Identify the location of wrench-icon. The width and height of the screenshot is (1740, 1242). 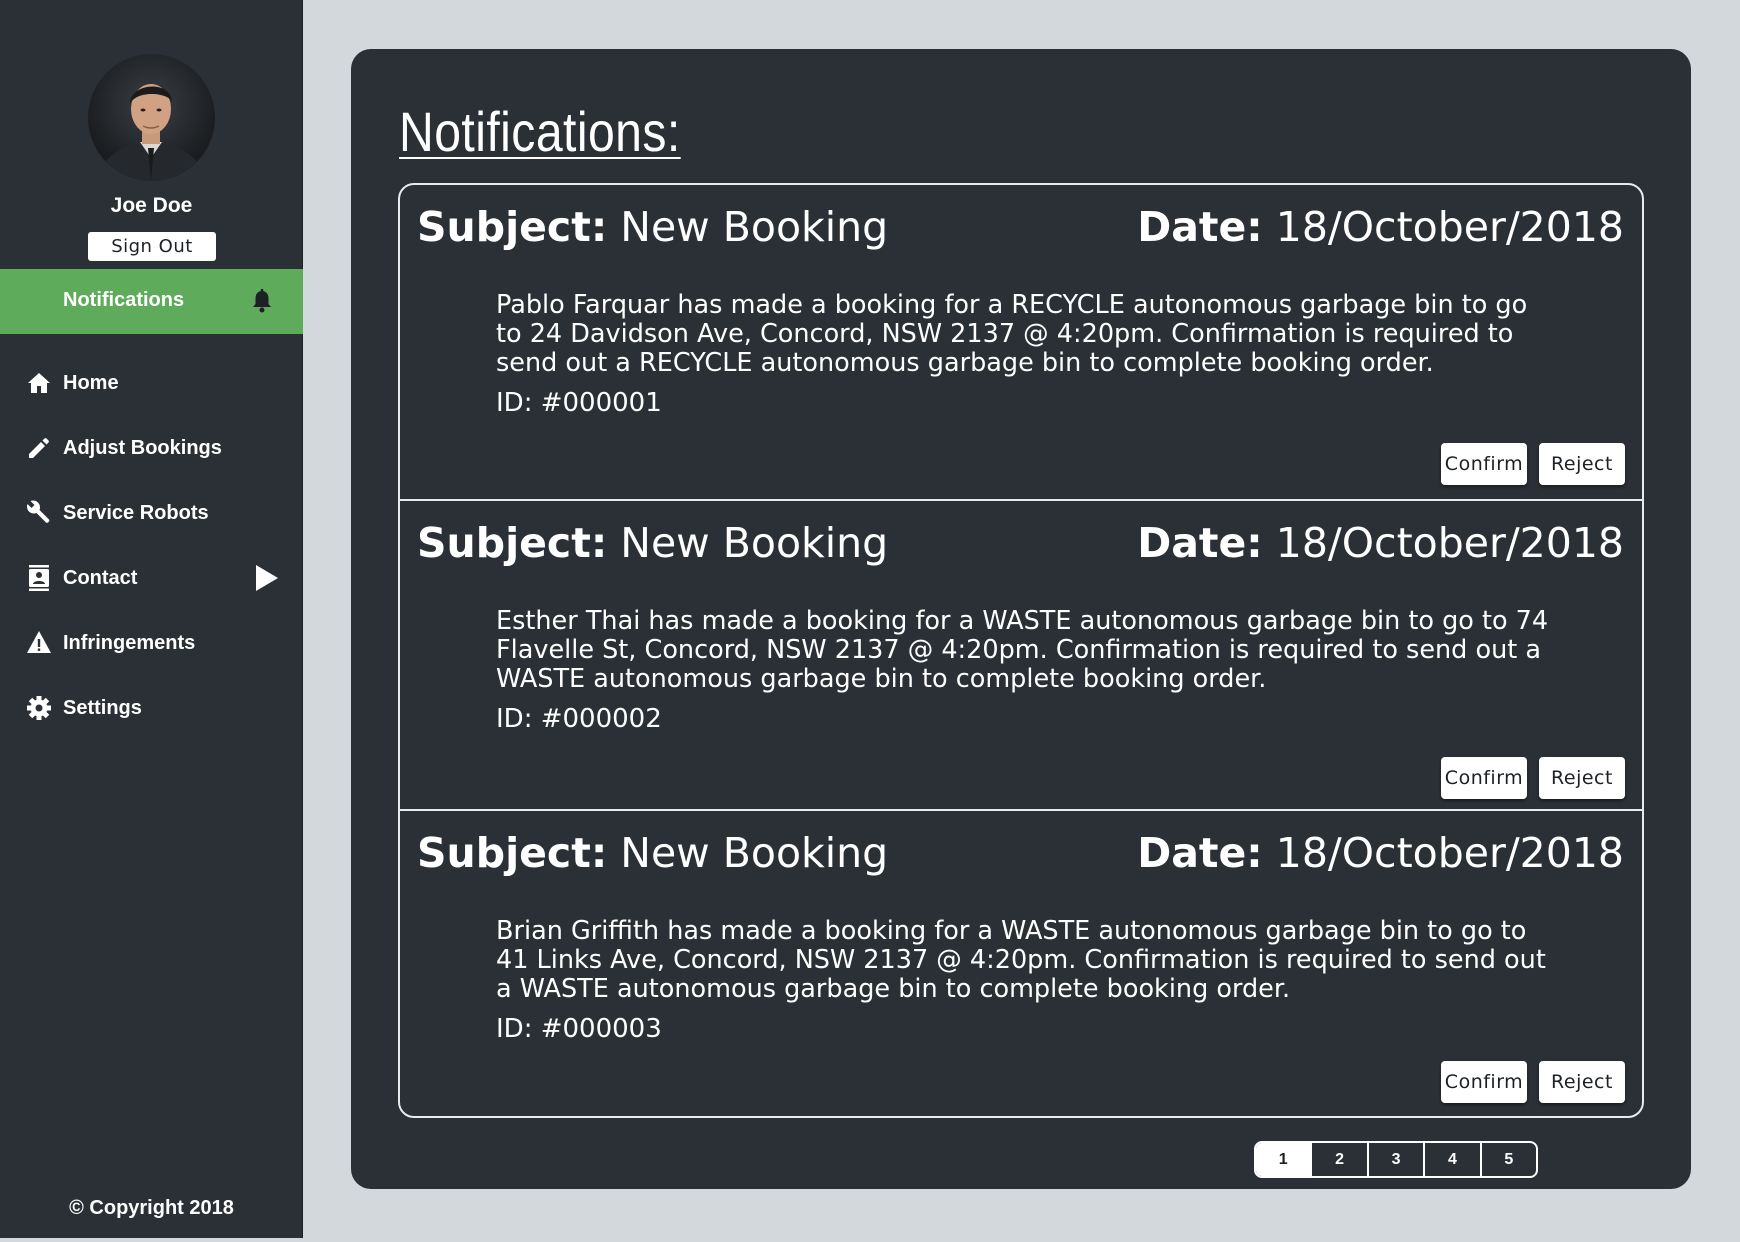
(39, 513).